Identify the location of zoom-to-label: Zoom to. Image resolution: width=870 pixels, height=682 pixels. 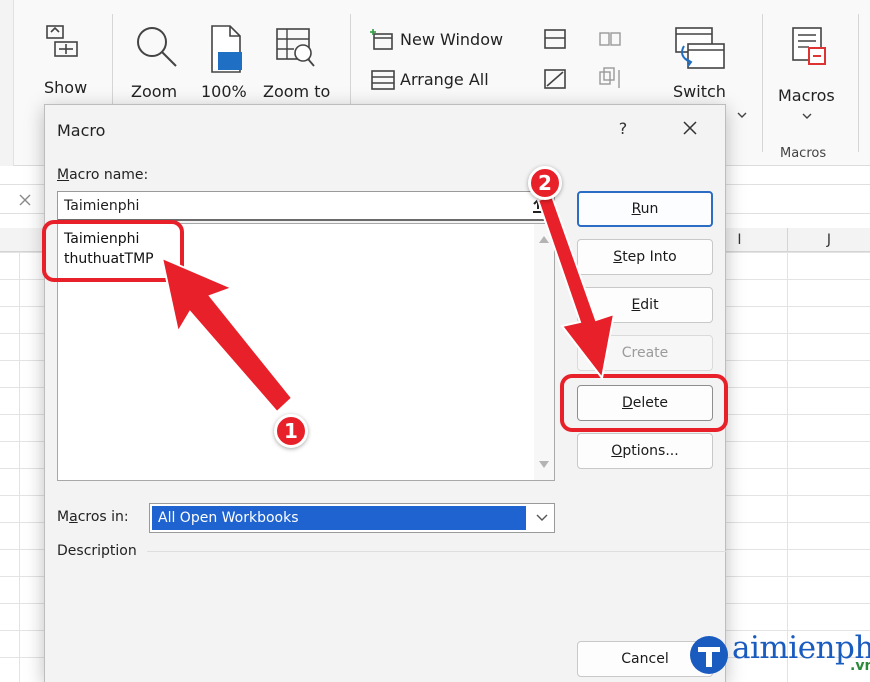
(297, 91).